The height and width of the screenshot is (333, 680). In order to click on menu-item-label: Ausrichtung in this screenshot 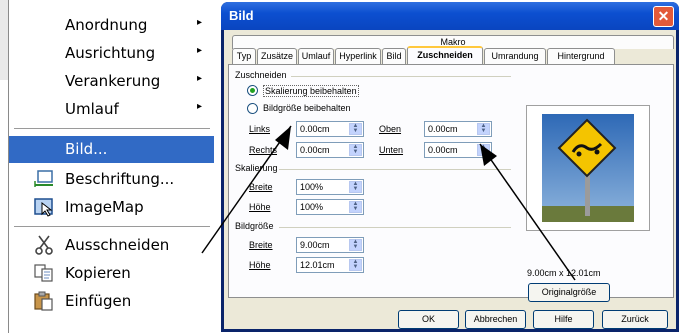, I will do `click(110, 53)`.